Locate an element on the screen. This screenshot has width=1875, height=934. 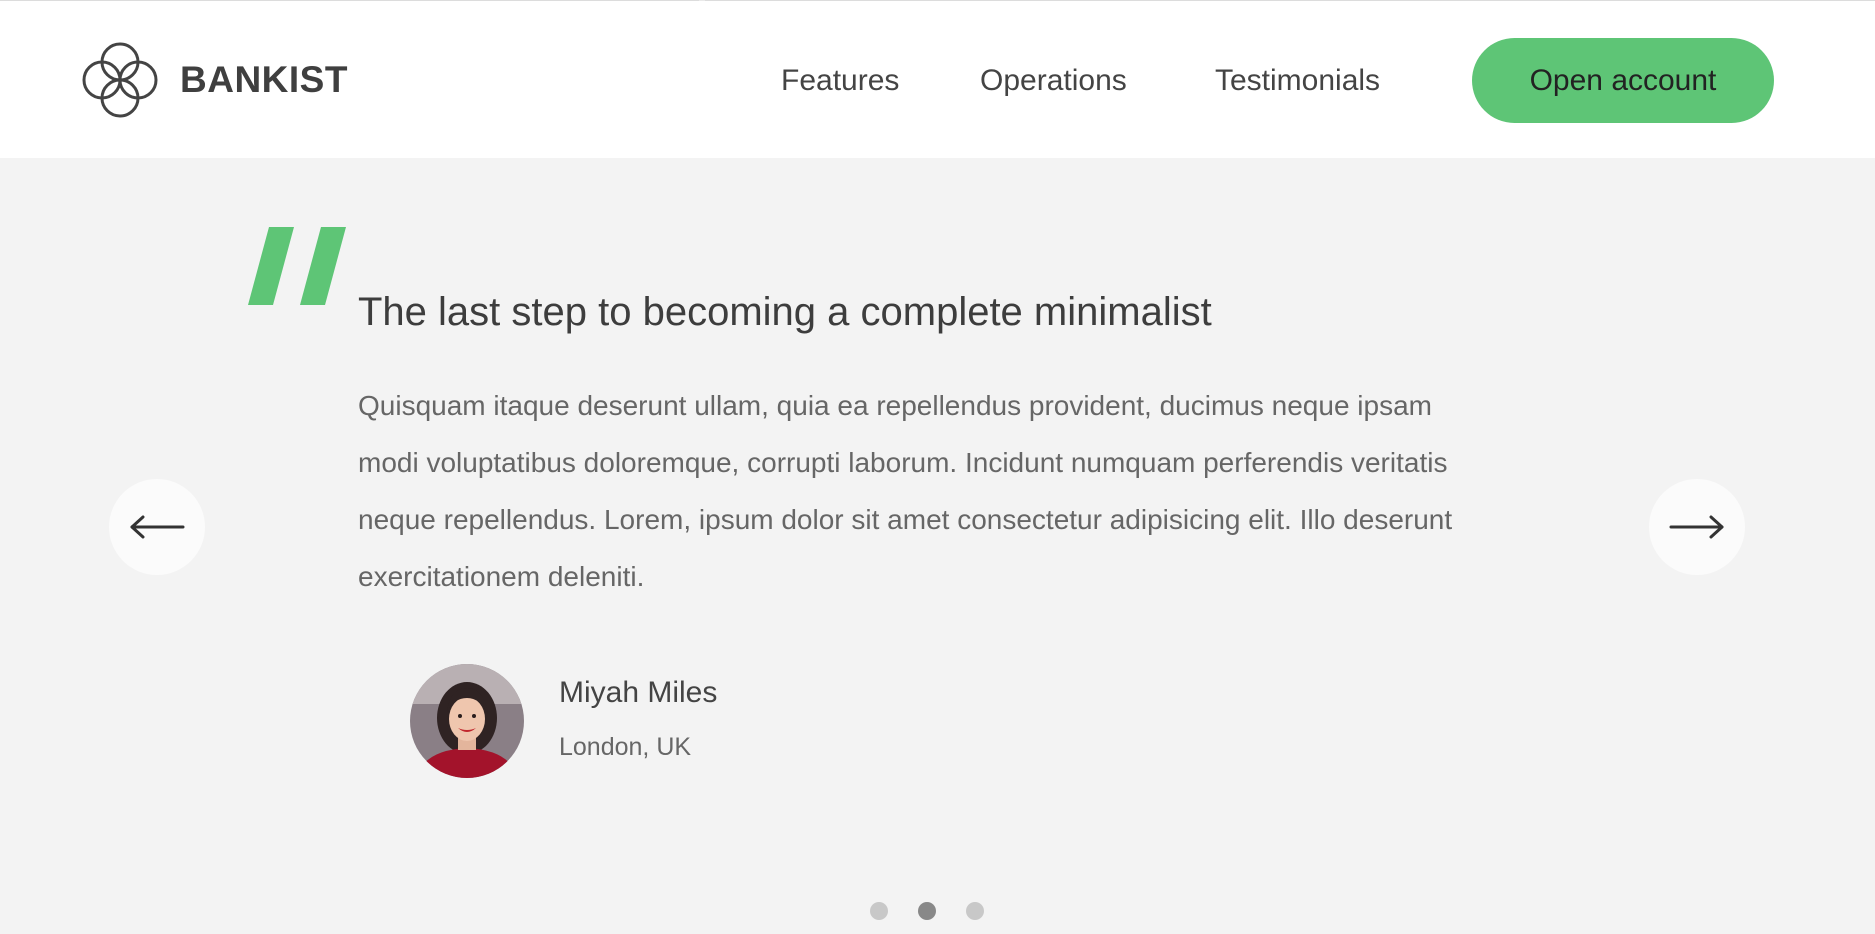
nav-link-testimonials: Testimonials is located at coordinates (1297, 81).